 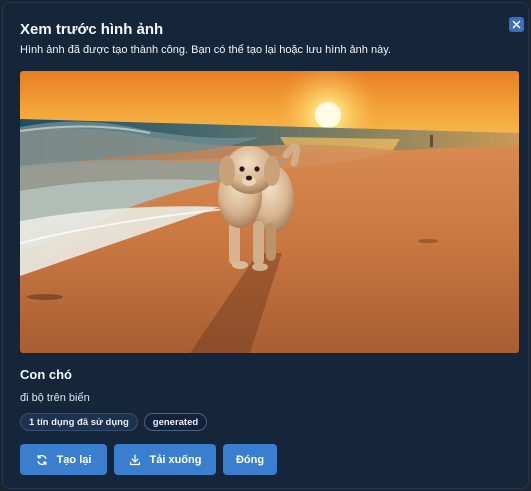 I want to click on dialog-title: Xem trước hình ảnh, so click(x=92, y=29).